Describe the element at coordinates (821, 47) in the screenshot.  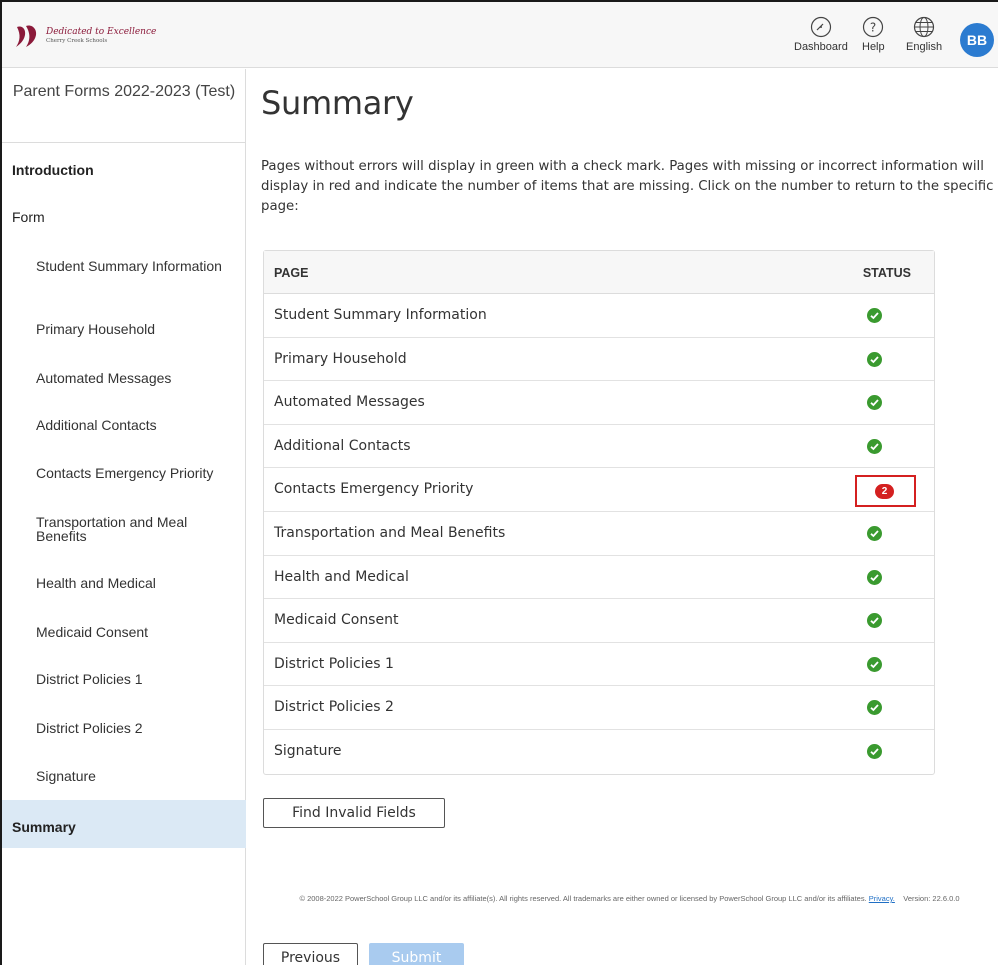
I see `dashboard-label: Dashboard` at that location.